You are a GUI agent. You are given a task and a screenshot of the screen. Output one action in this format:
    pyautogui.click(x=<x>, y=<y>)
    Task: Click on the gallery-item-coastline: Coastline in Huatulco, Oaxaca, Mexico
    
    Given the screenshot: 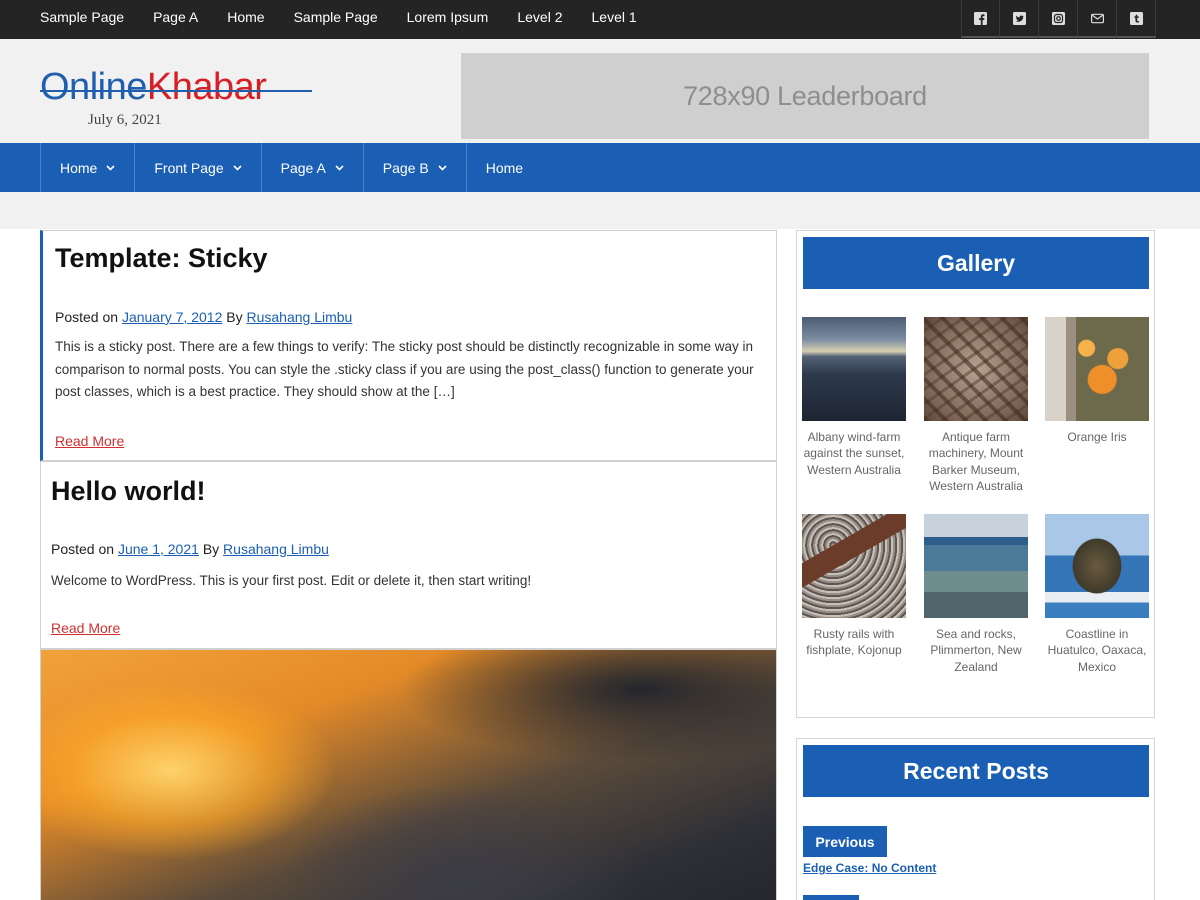 What is the action you would take?
    pyautogui.click(x=1097, y=594)
    